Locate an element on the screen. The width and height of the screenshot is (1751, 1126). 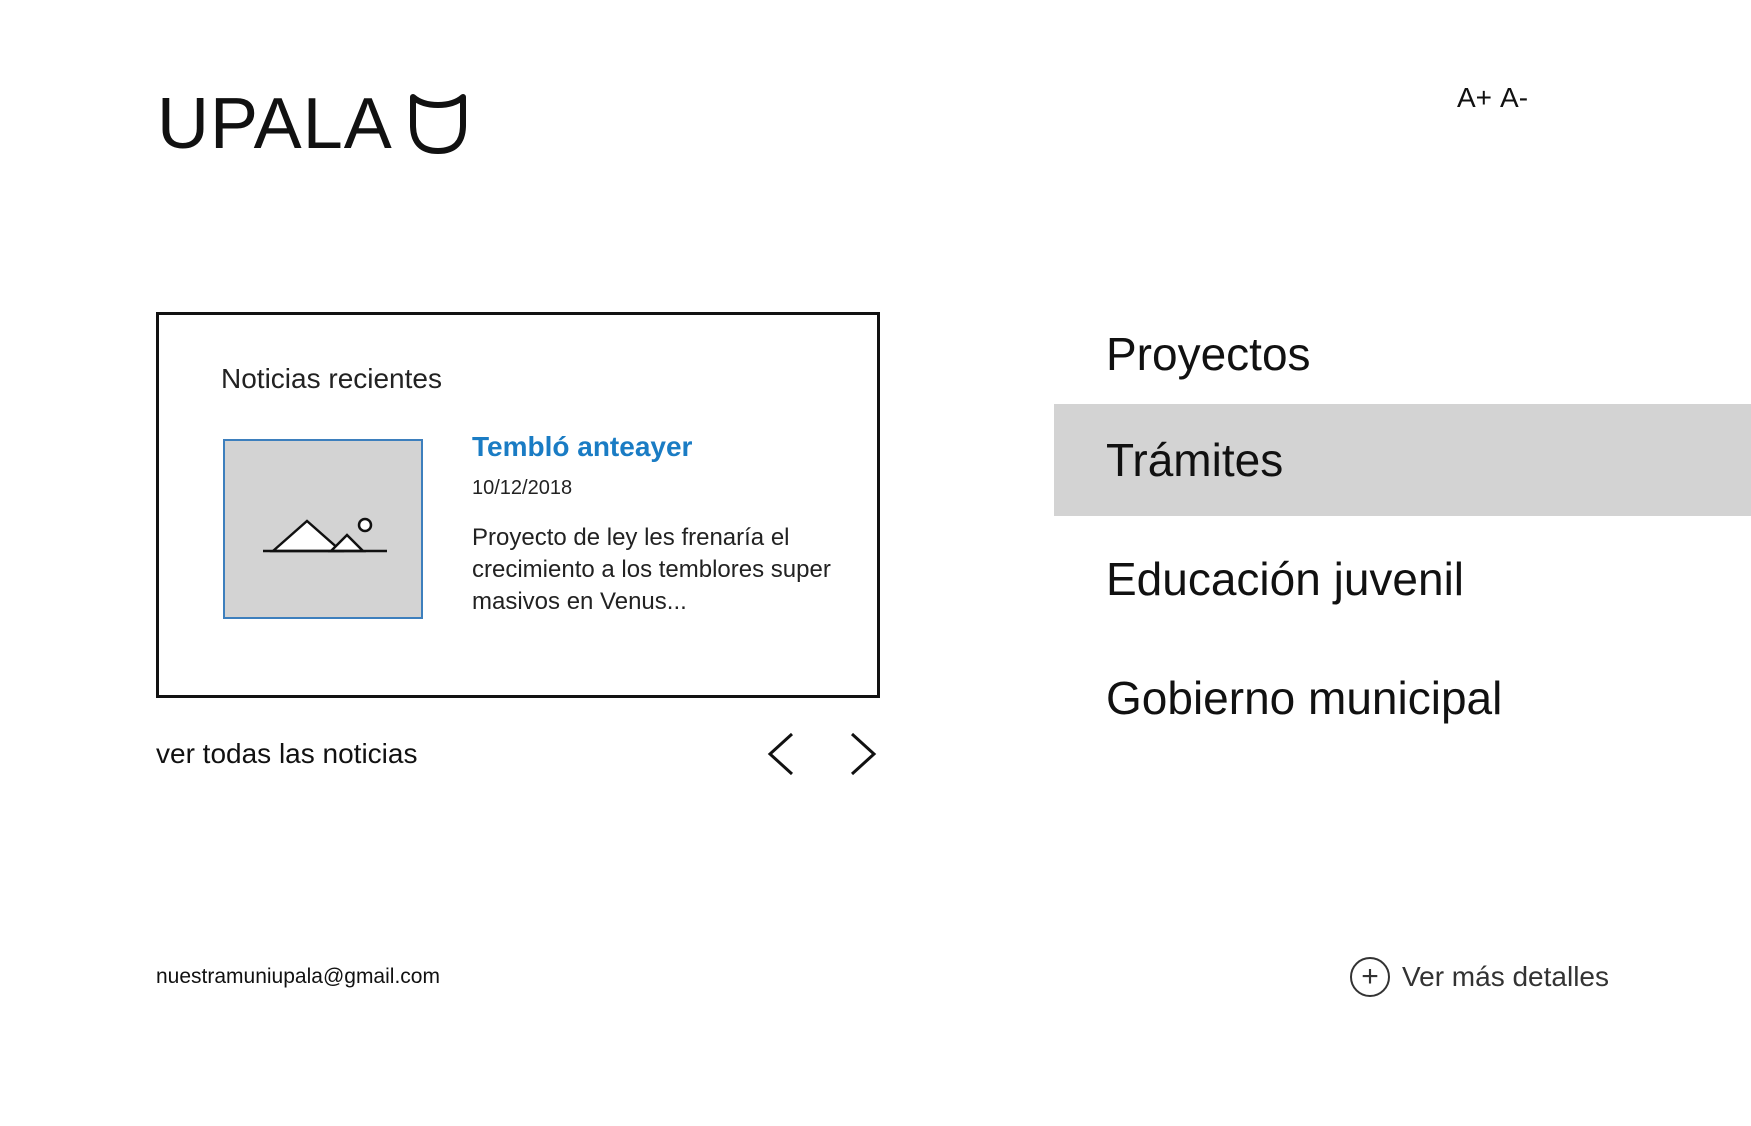
news-headline: Tembló anteayer is located at coordinates (582, 447).